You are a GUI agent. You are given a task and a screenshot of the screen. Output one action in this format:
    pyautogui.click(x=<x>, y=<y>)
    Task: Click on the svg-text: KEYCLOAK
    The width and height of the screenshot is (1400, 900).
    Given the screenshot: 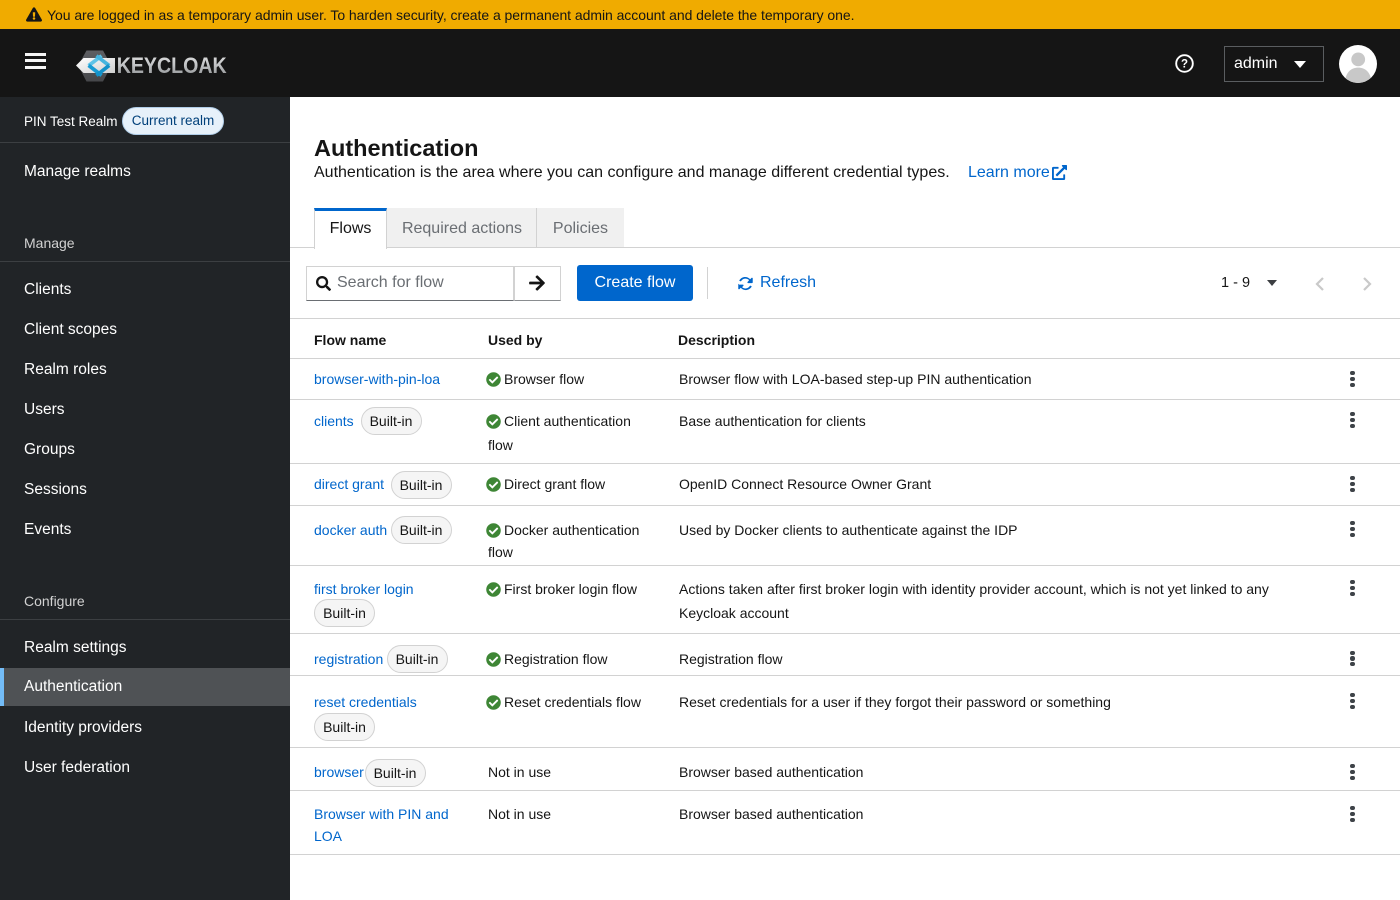 What is the action you would take?
    pyautogui.click(x=172, y=65)
    